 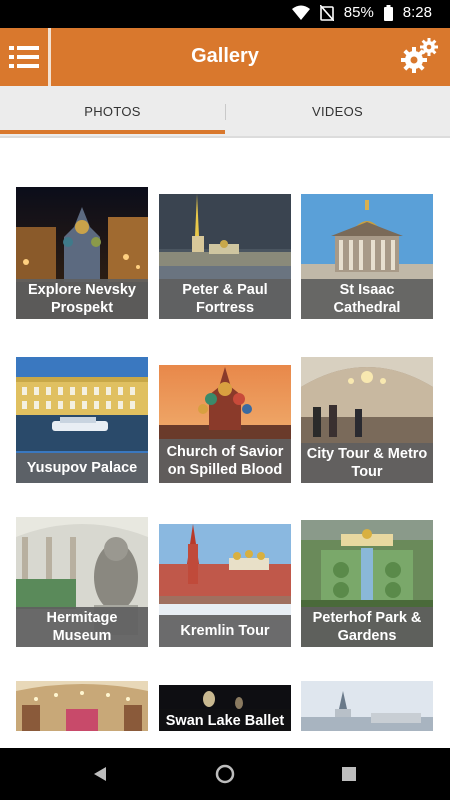 I want to click on tile-caption: City Tour & Metro Tour, so click(x=367, y=463).